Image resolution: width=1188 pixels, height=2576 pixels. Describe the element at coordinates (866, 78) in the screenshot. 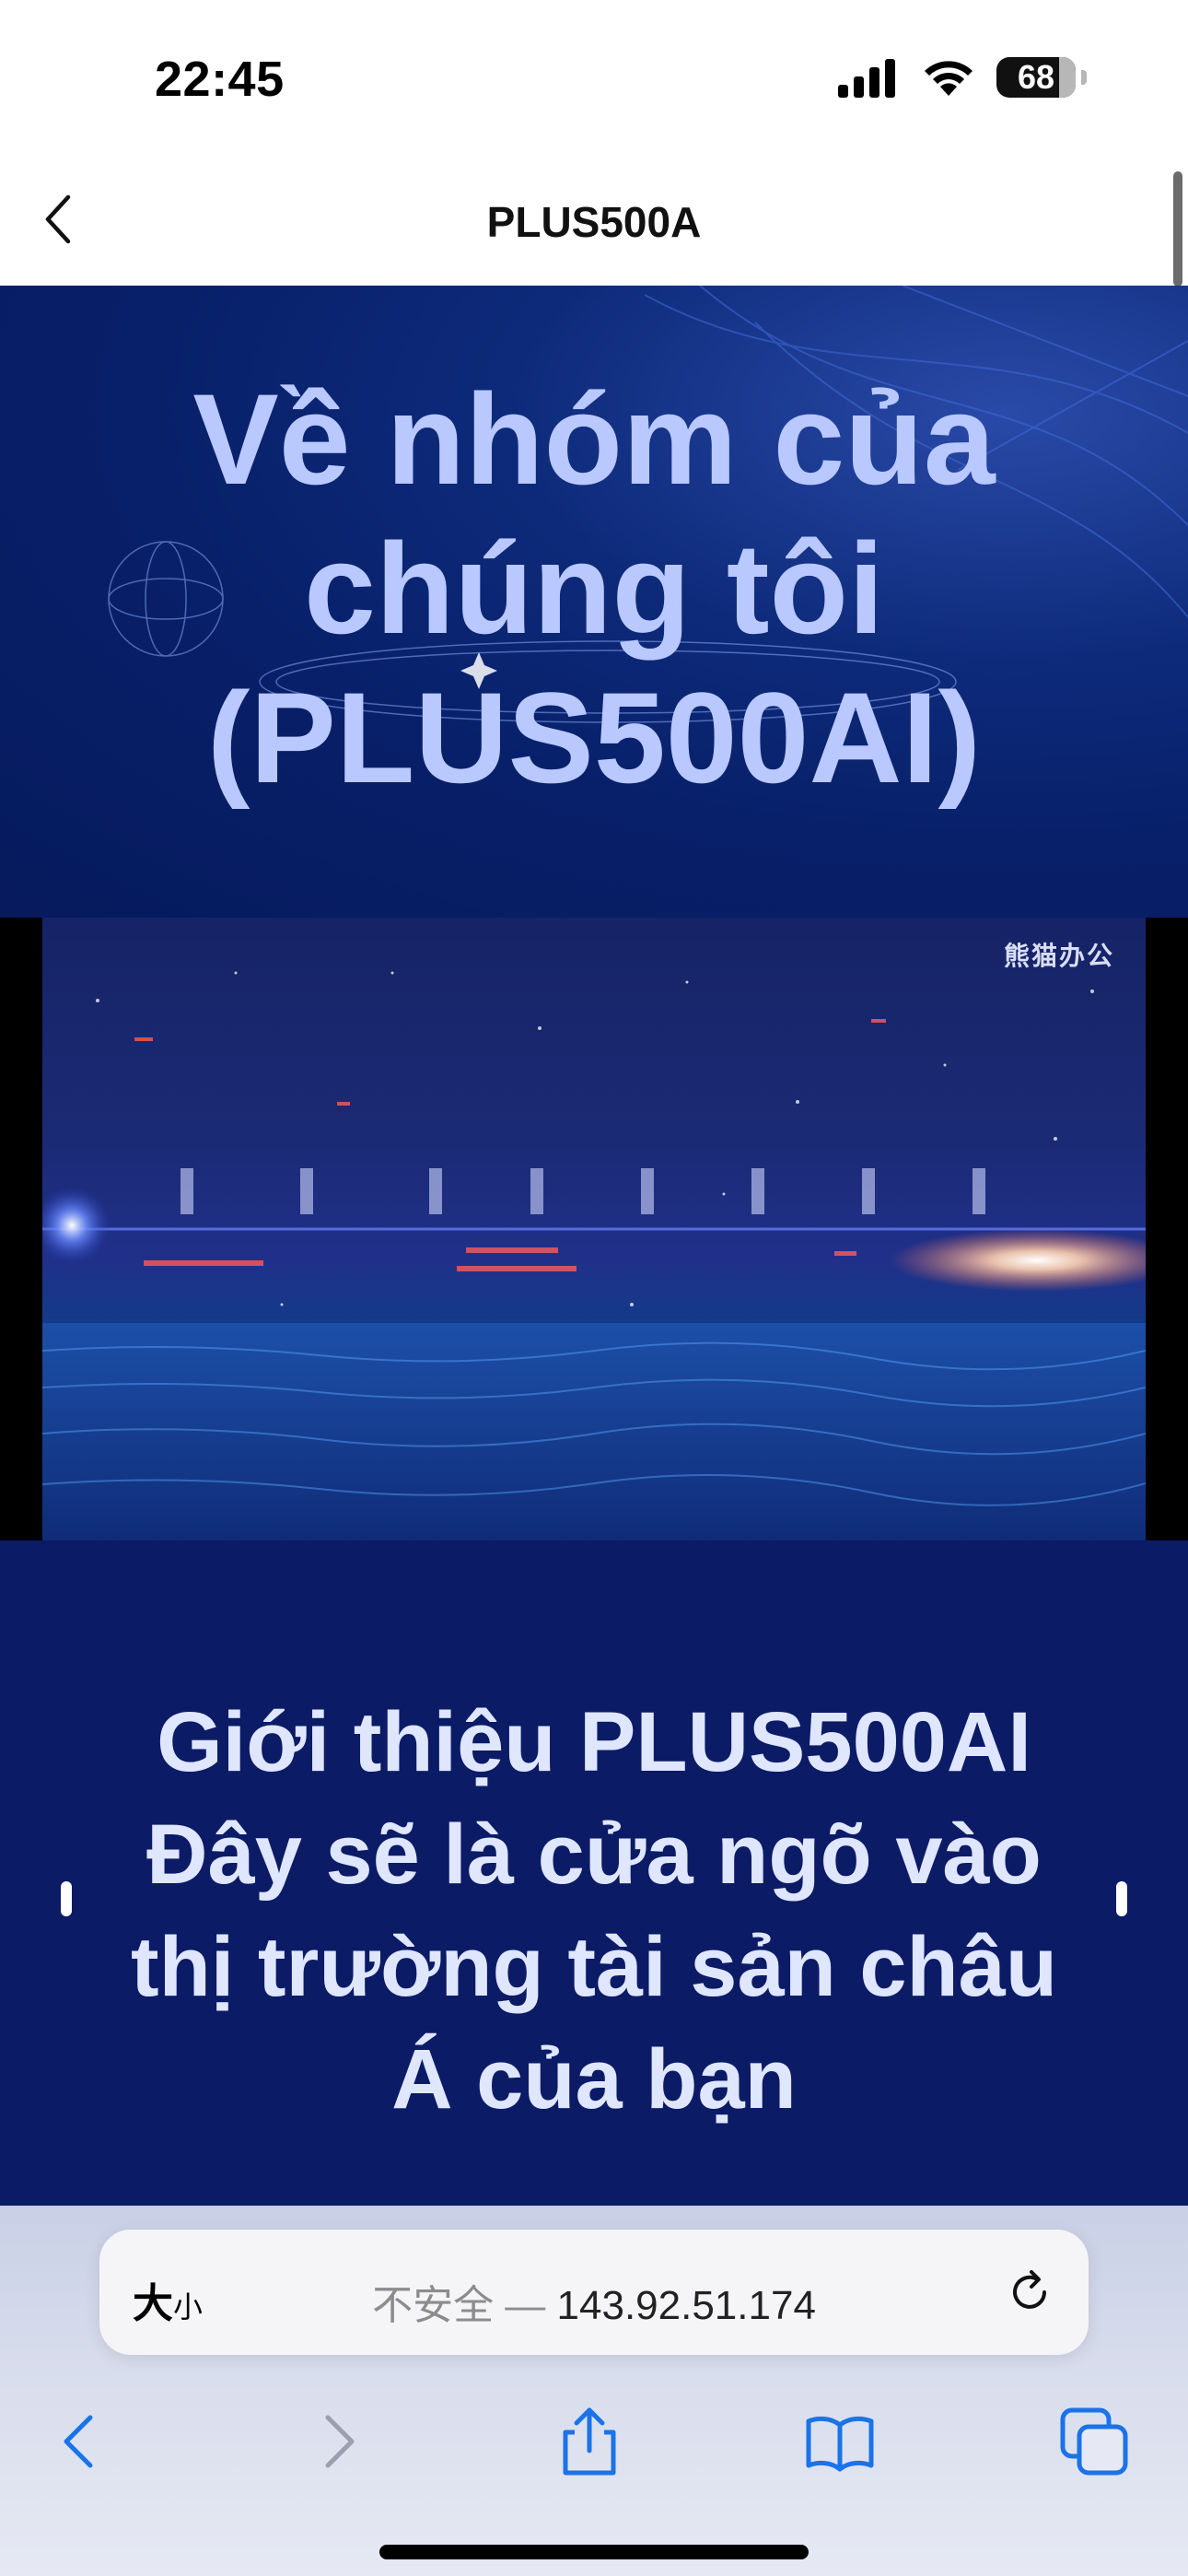

I see `signal-icon` at that location.